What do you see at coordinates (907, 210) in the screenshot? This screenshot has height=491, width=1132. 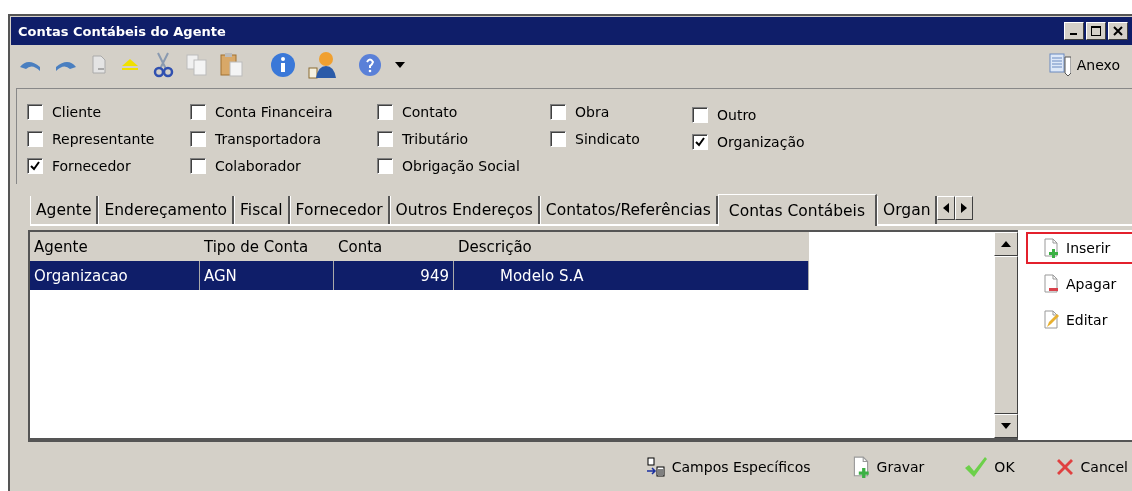 I see `tab: Organ` at bounding box center [907, 210].